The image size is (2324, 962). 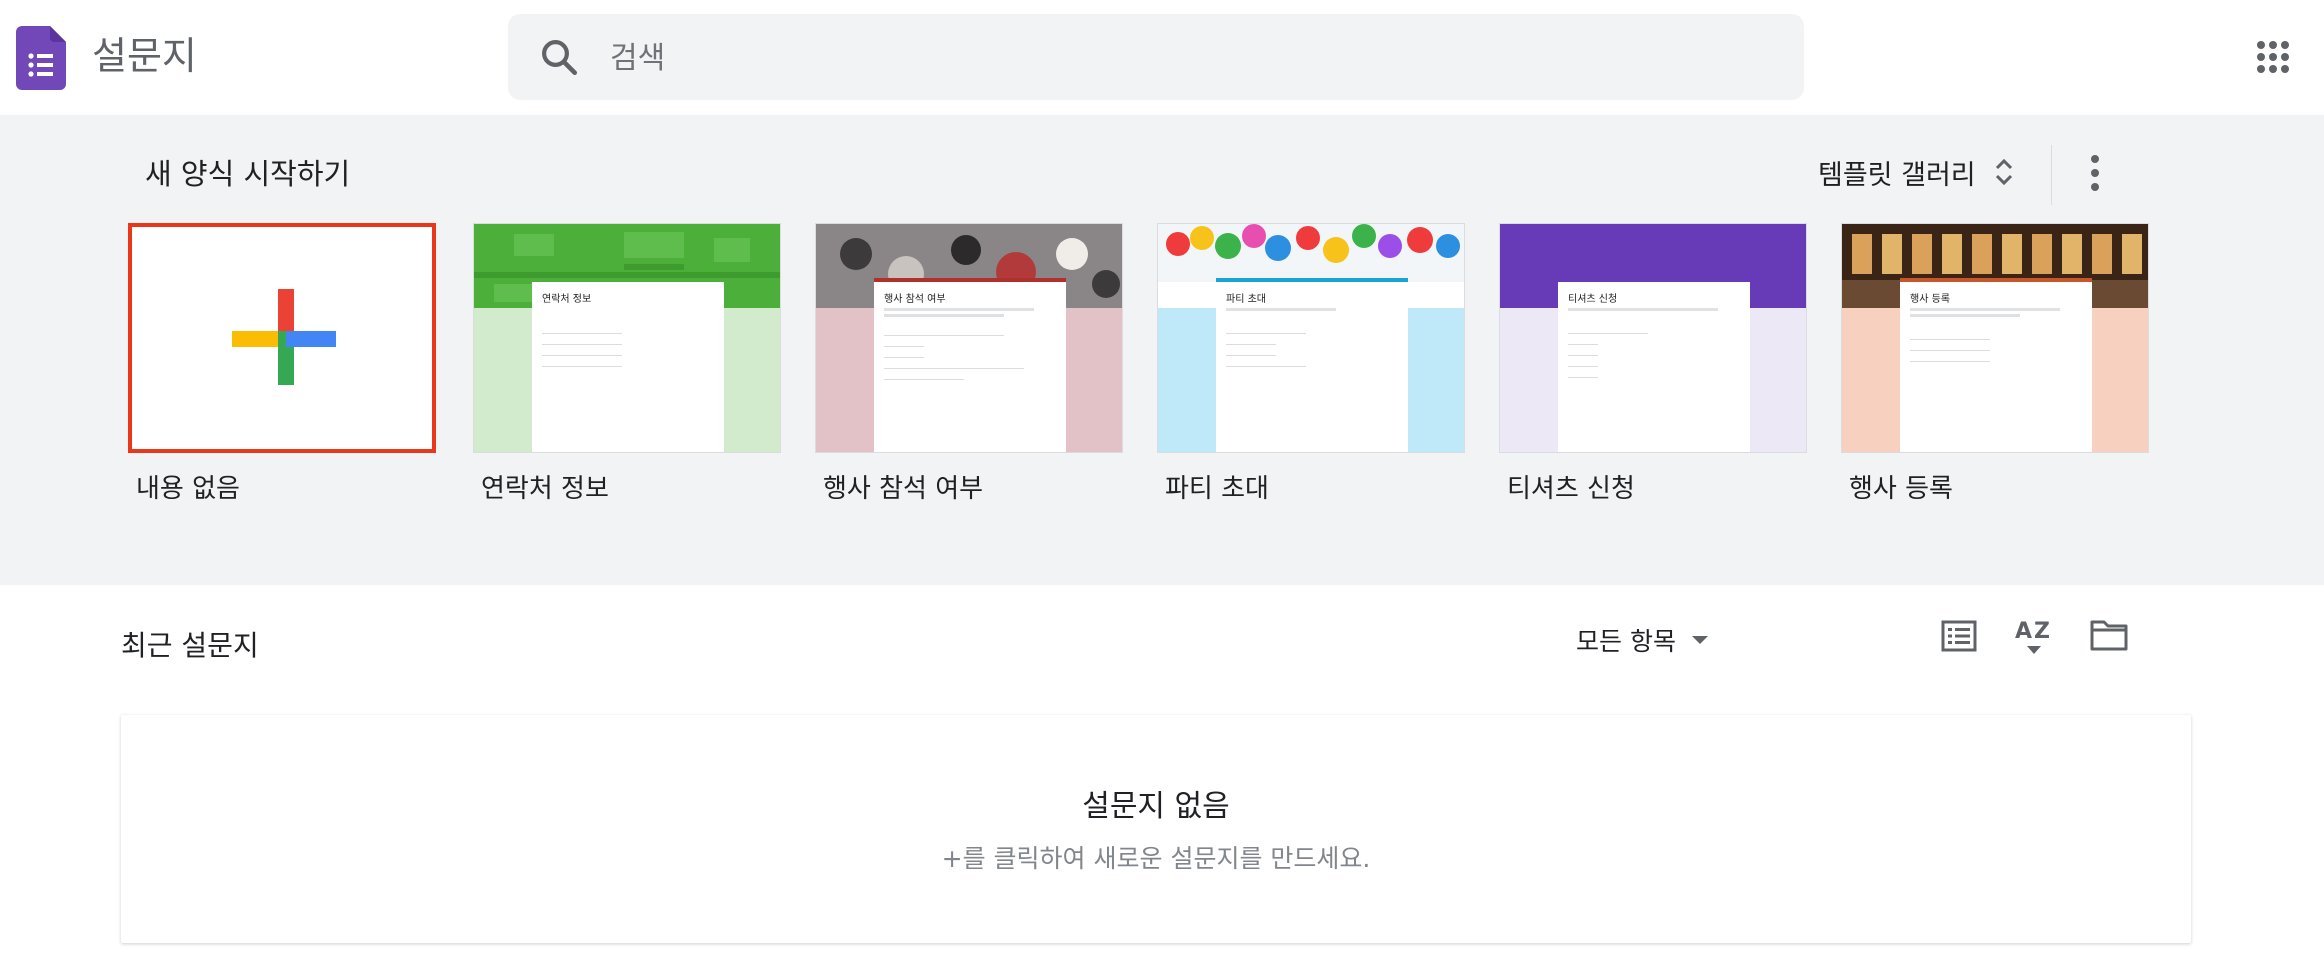 I want to click on form-title: 행사 참석 여부, so click(x=915, y=299).